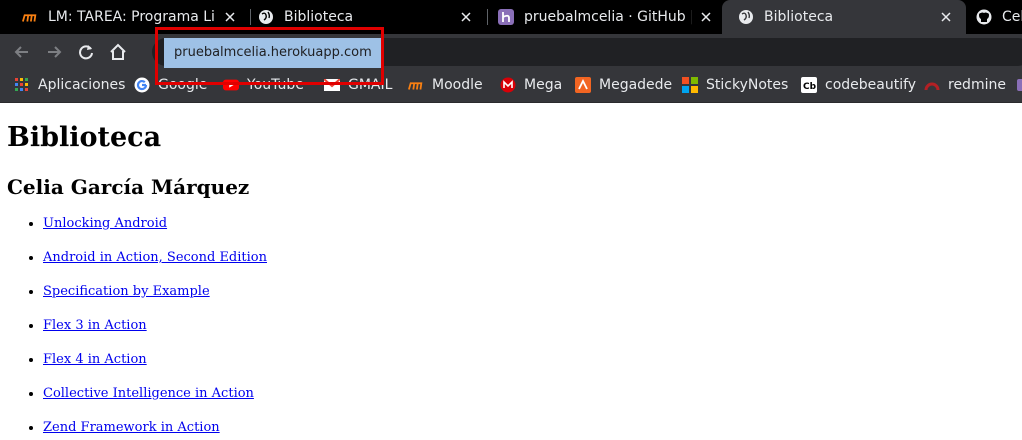 The image size is (1022, 440). I want to click on book-link: Flex 3 in Action, so click(95, 325).